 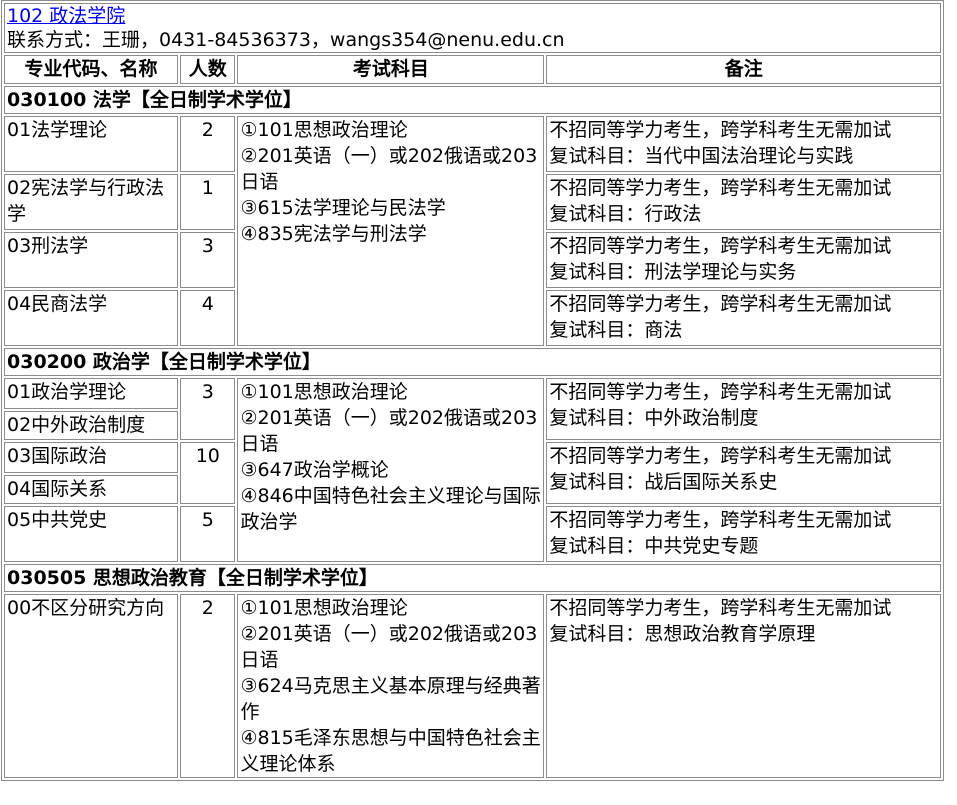 What do you see at coordinates (701, 156) in the screenshot?
I see `retest-subject: 复试科目：当代中国法治理论与实践` at bounding box center [701, 156].